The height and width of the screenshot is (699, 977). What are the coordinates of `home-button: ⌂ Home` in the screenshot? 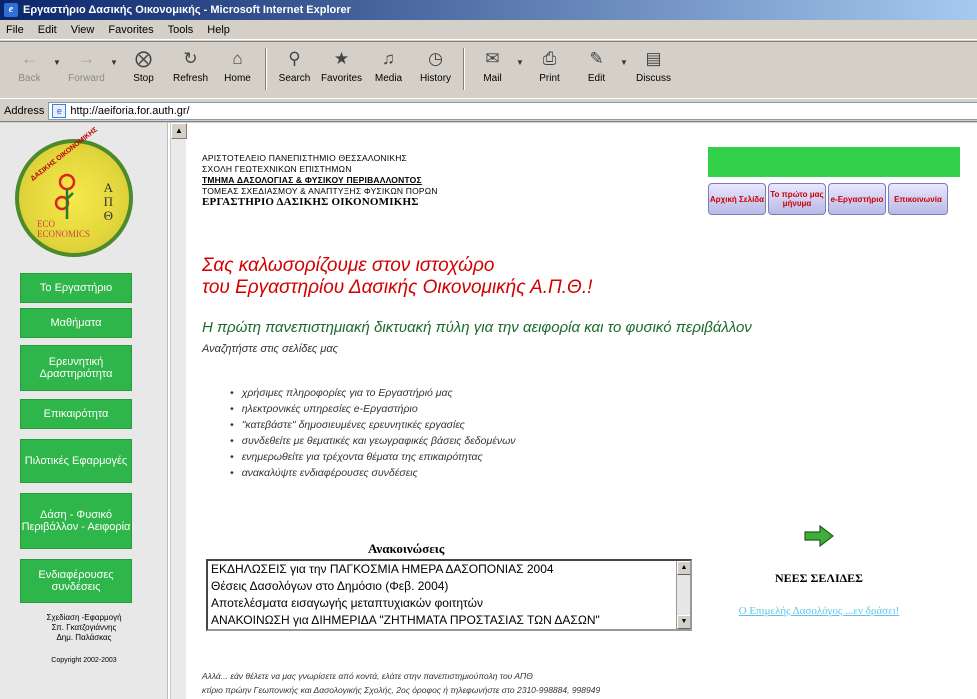 It's located at (237, 69).